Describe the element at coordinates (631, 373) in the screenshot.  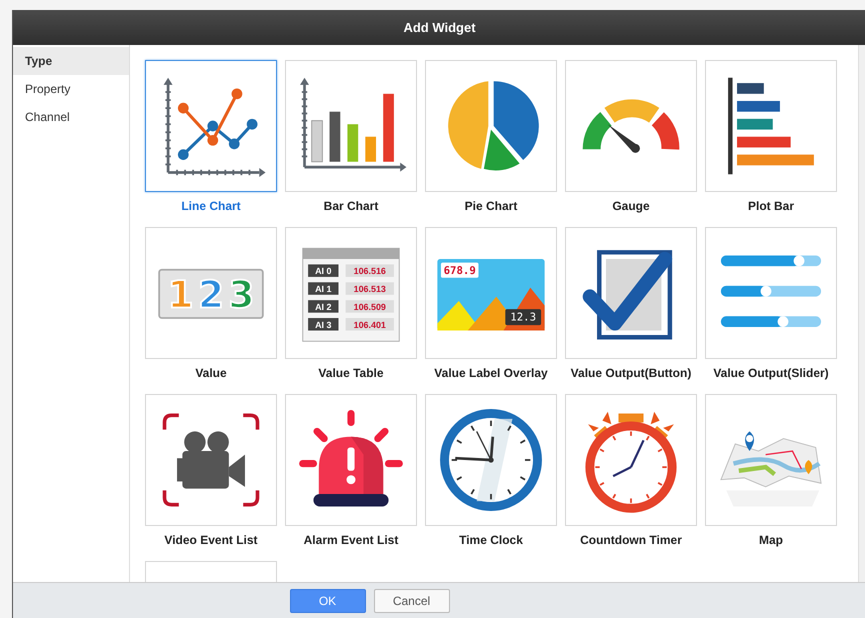
I see `widget-label: Value Output(Button)` at that location.